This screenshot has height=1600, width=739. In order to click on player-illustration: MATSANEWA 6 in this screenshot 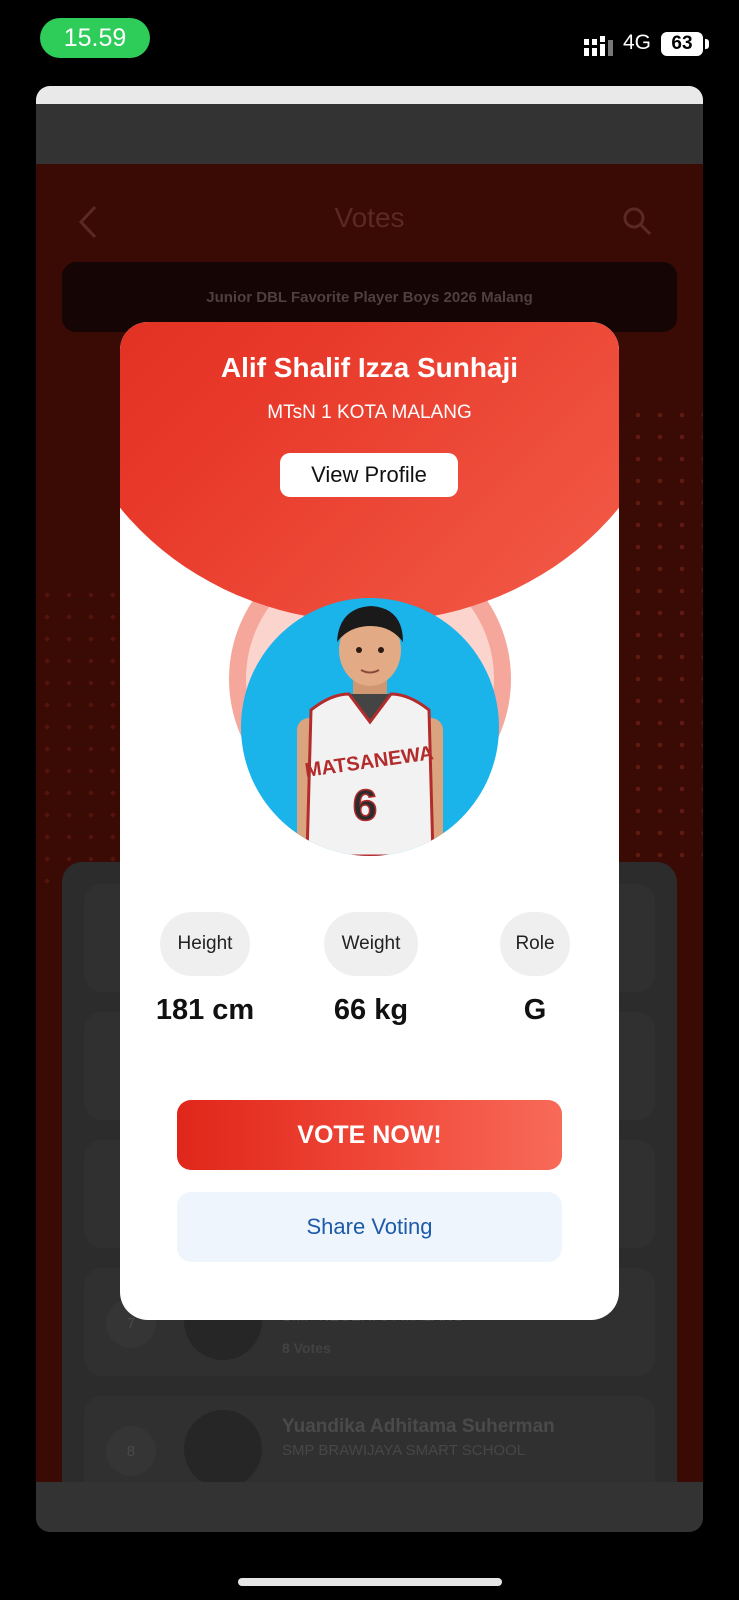, I will do `click(370, 731)`.